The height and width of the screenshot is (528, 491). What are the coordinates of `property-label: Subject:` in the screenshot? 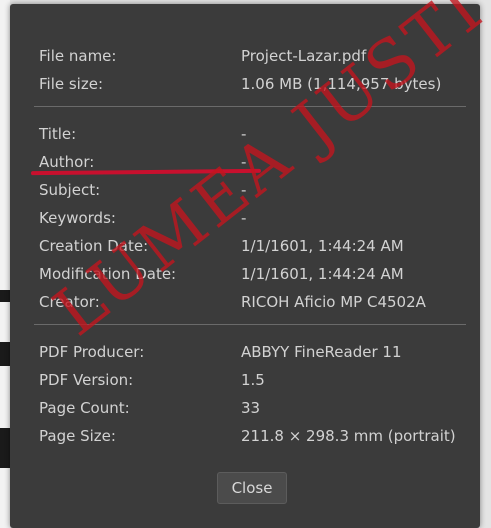 It's located at (70, 190).